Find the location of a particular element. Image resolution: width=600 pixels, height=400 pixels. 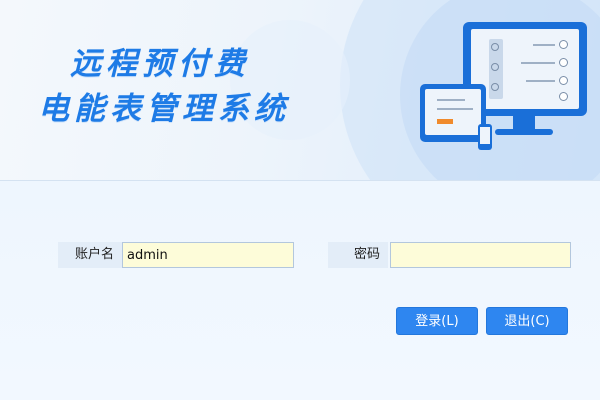

login-button: 登录(L) is located at coordinates (437, 321).